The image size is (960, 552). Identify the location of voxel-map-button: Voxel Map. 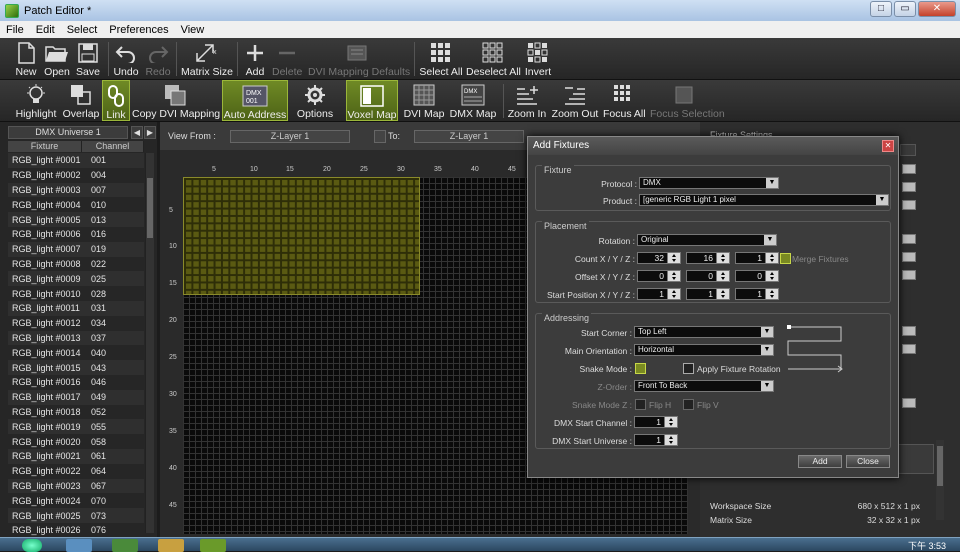
(372, 100).